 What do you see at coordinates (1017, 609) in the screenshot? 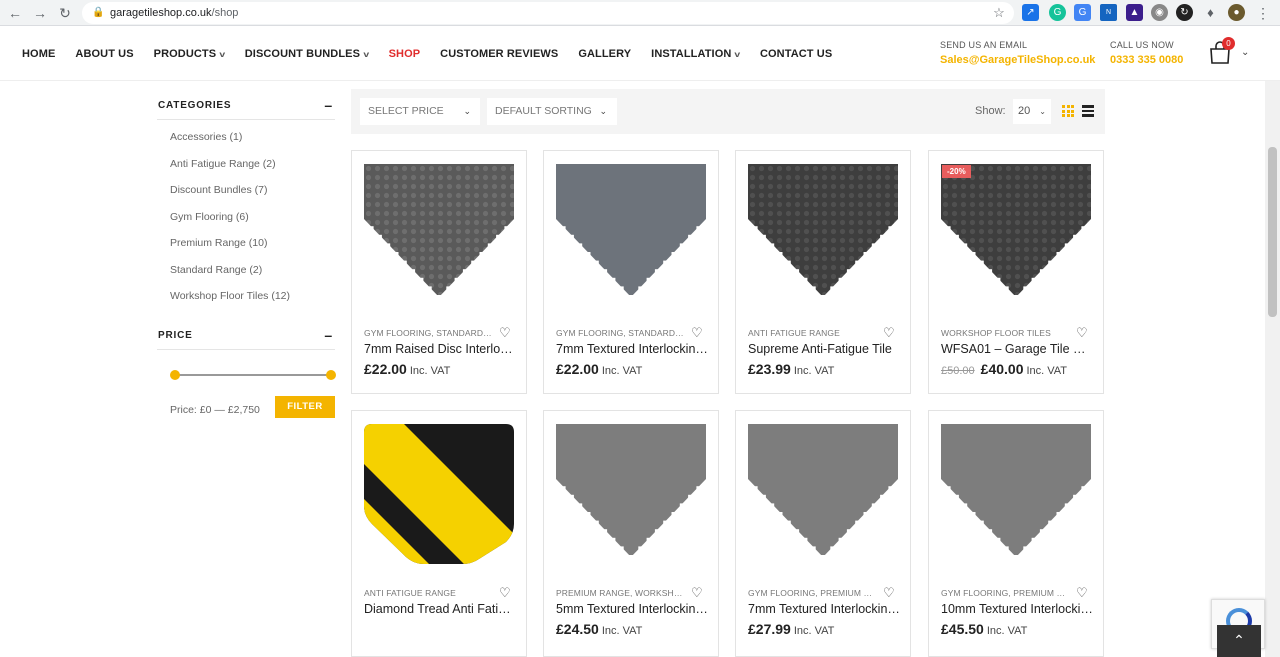
I see `product-title: 10mm Textured Interlocking Tile` at bounding box center [1017, 609].